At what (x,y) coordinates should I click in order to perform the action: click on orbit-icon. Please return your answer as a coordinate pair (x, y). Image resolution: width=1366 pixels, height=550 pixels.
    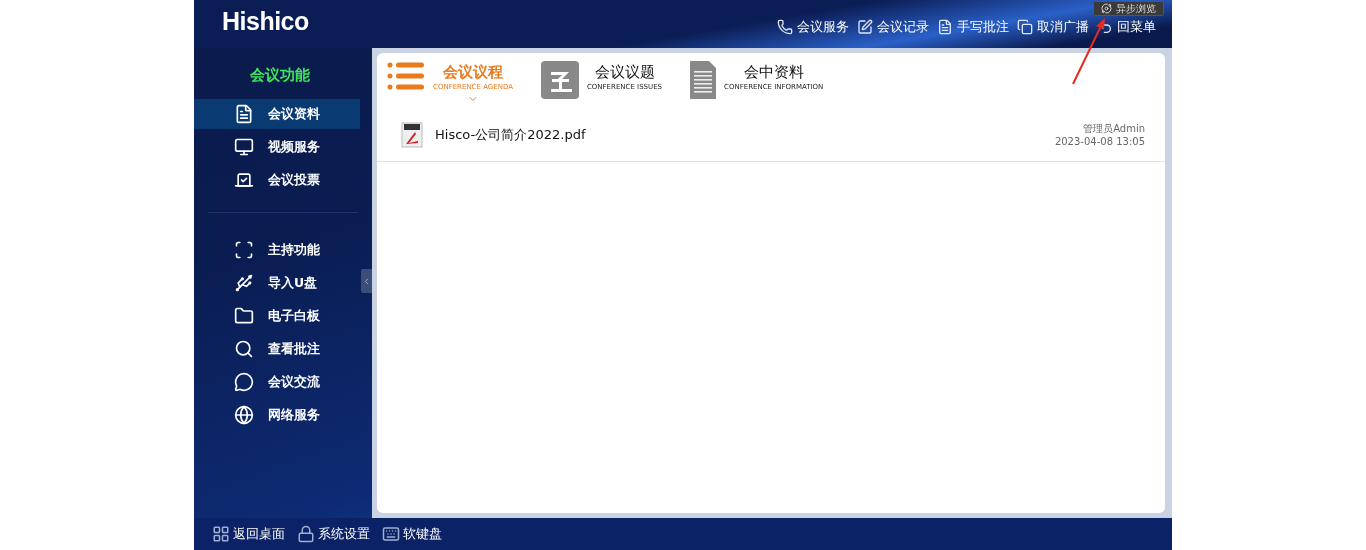
    Looking at the image, I should click on (1106, 8).